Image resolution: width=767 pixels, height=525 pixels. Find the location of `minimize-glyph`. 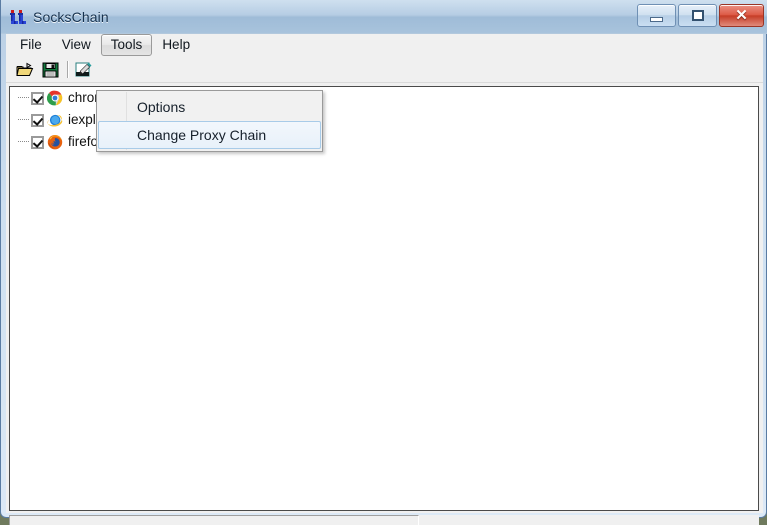

minimize-glyph is located at coordinates (656, 19).